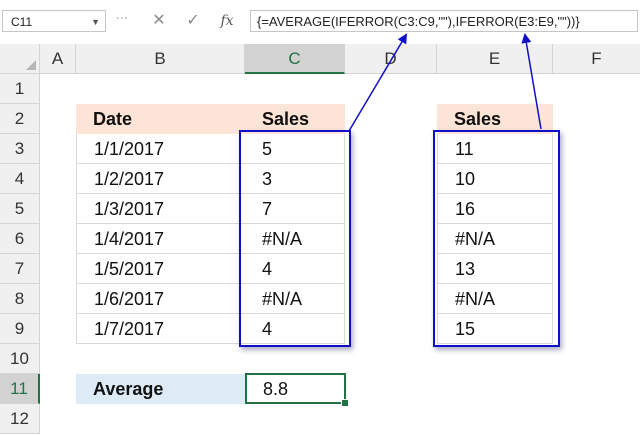  Describe the element at coordinates (159, 21) in the screenshot. I see `close-icon: ✕` at that location.